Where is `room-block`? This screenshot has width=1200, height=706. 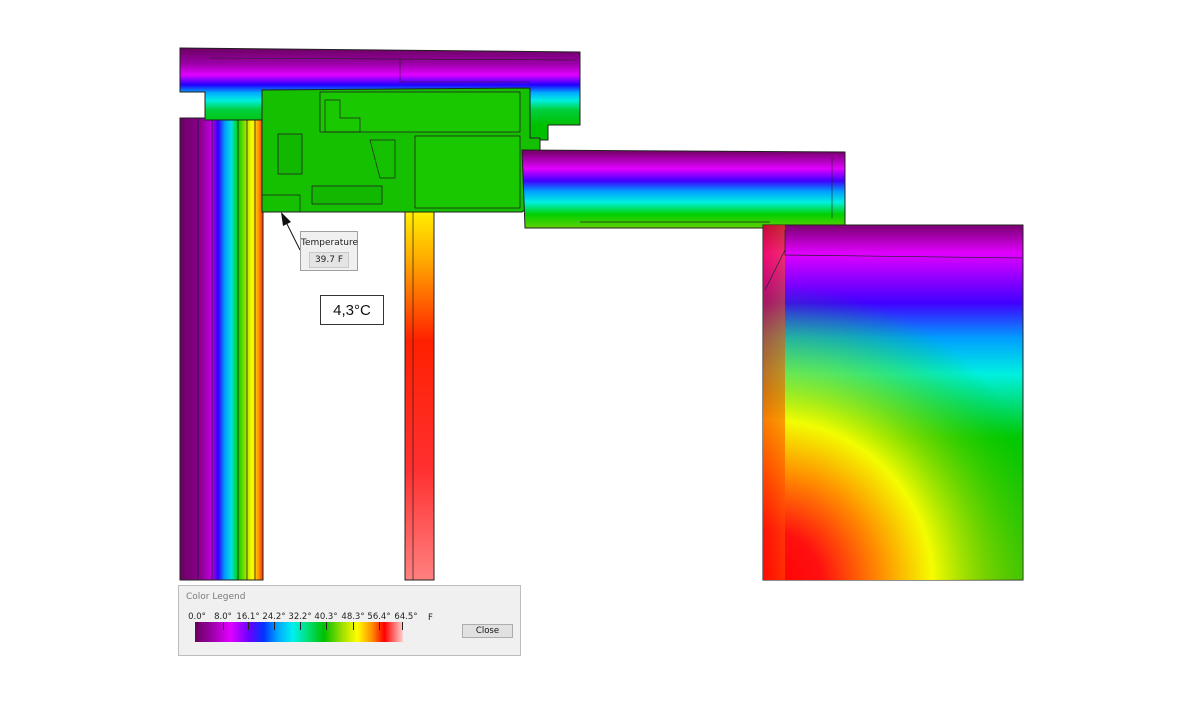 room-block is located at coordinates (893, 402).